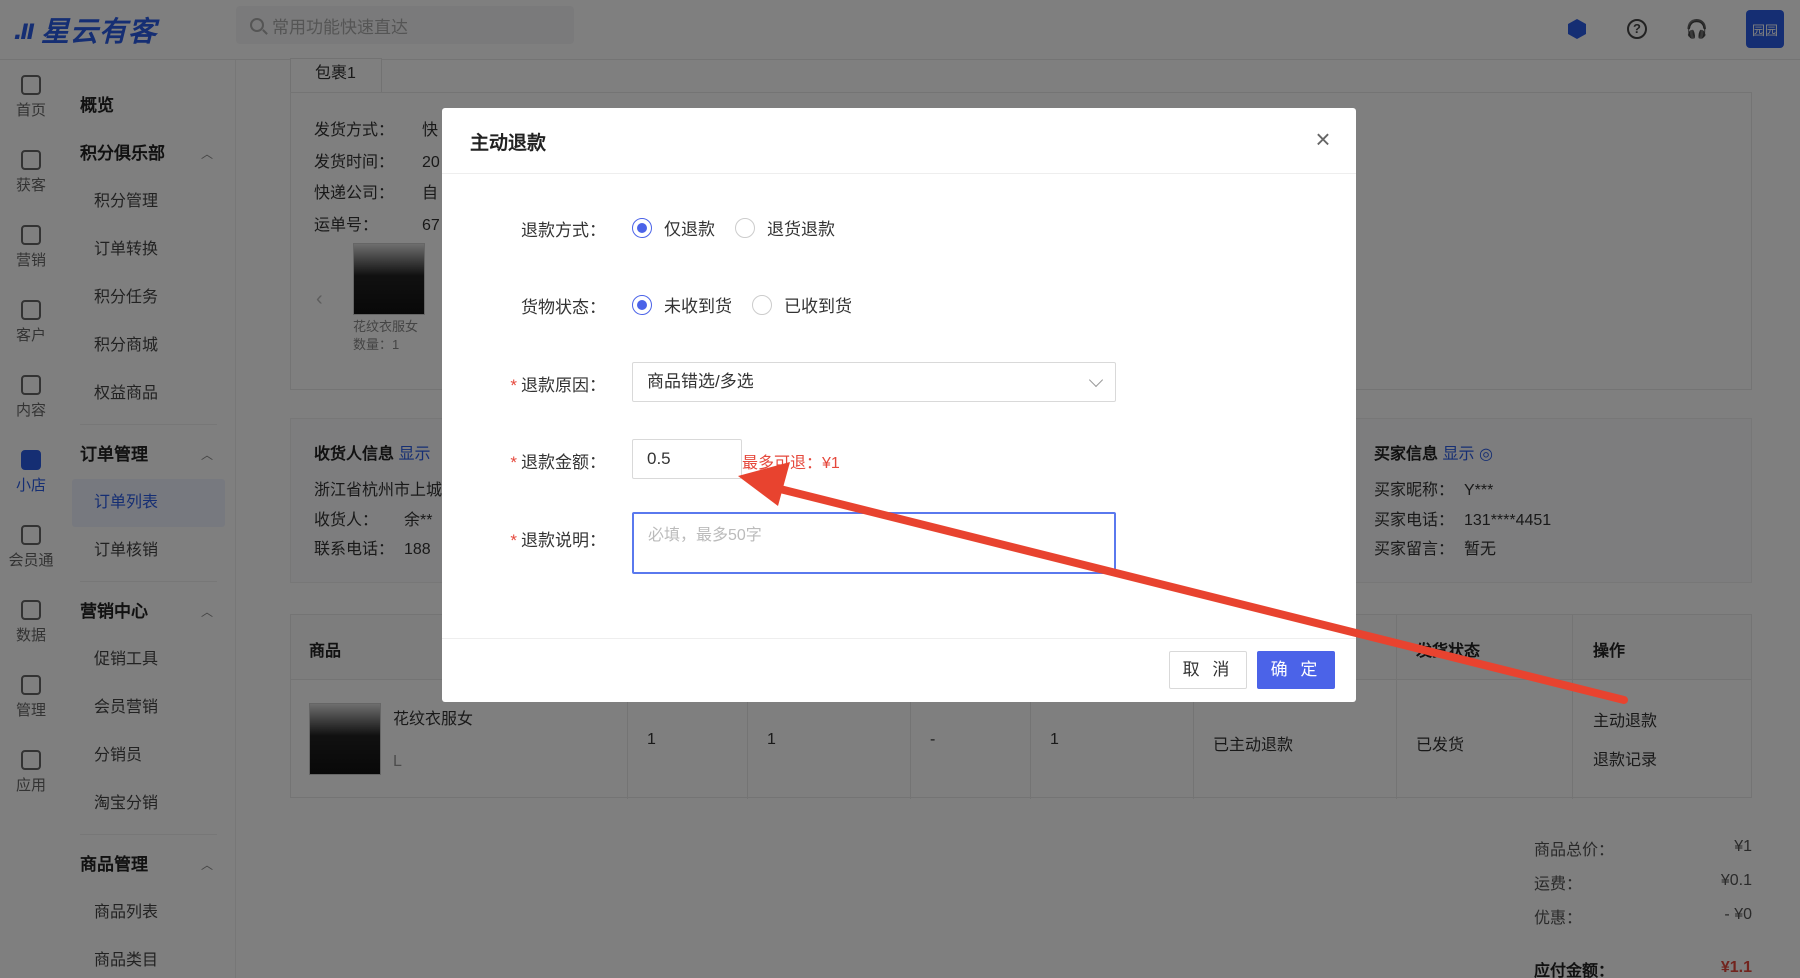  Describe the element at coordinates (508, 143) in the screenshot. I see `dialog-title: 主动退款` at that location.